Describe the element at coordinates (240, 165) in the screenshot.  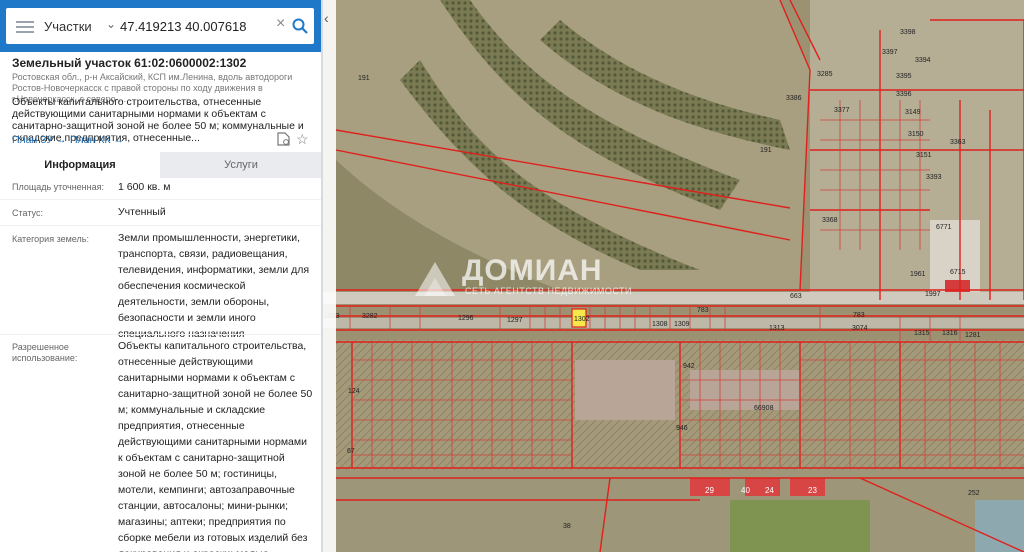
I see `tab-services: Услуги` at that location.